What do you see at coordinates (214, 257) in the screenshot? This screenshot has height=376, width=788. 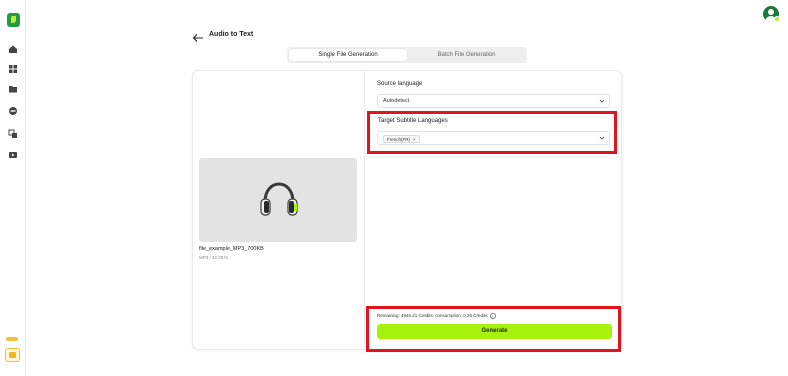 I see `file-meta: MP3 / 42.057s` at bounding box center [214, 257].